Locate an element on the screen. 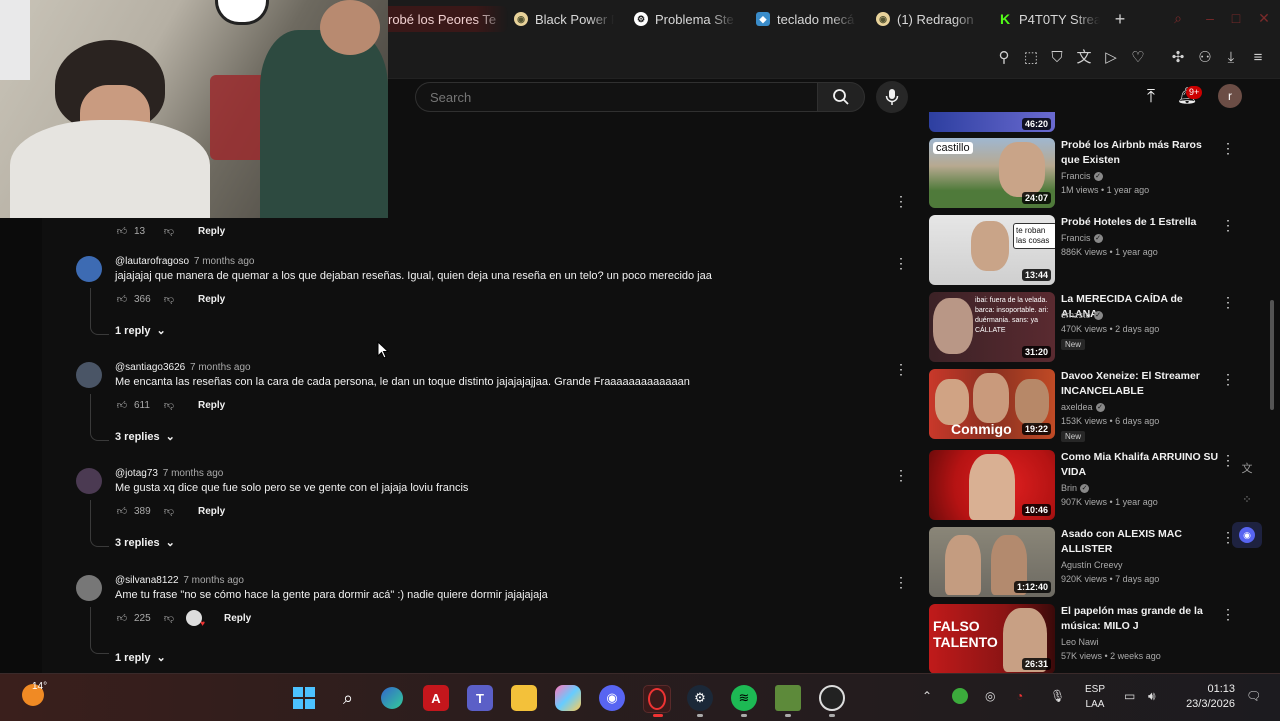 The image size is (1280, 721). video-thumbnail: Conmigo 19:22 is located at coordinates (992, 404).